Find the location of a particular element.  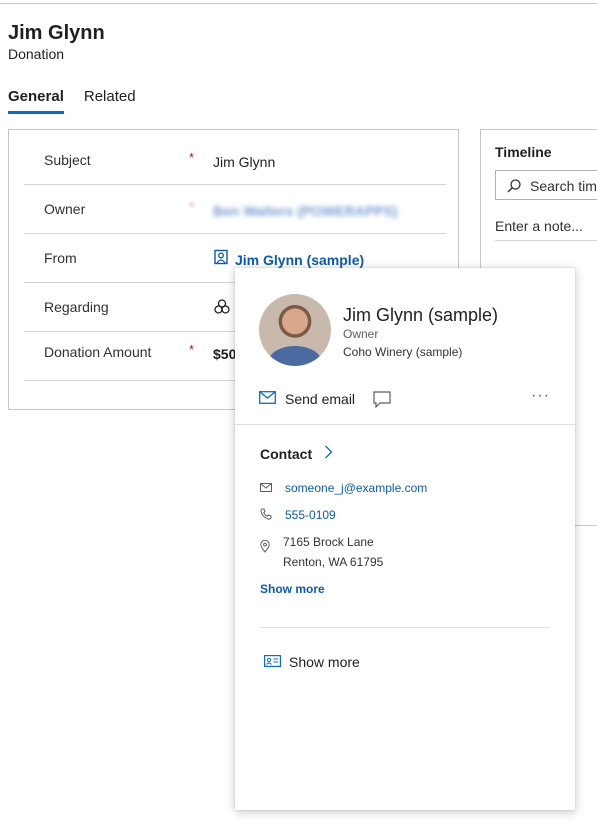

location-pin-icon is located at coordinates (265, 546).